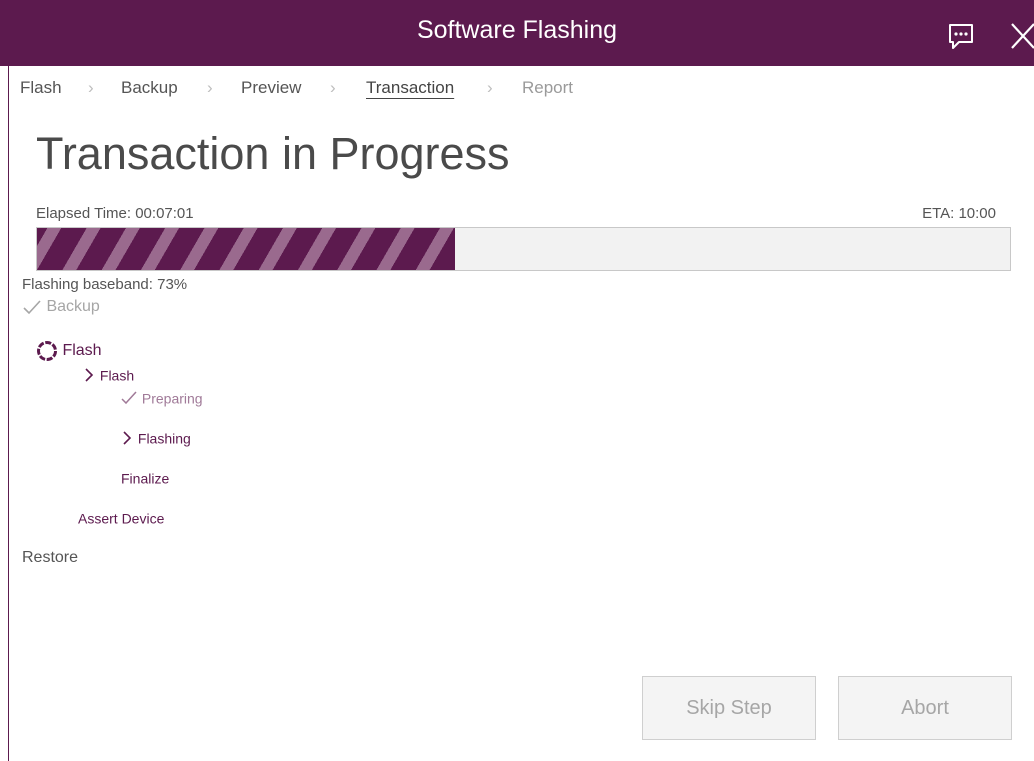  Describe the element at coordinates (273, 153) in the screenshot. I see `page-title: Transaction in Progress` at that location.